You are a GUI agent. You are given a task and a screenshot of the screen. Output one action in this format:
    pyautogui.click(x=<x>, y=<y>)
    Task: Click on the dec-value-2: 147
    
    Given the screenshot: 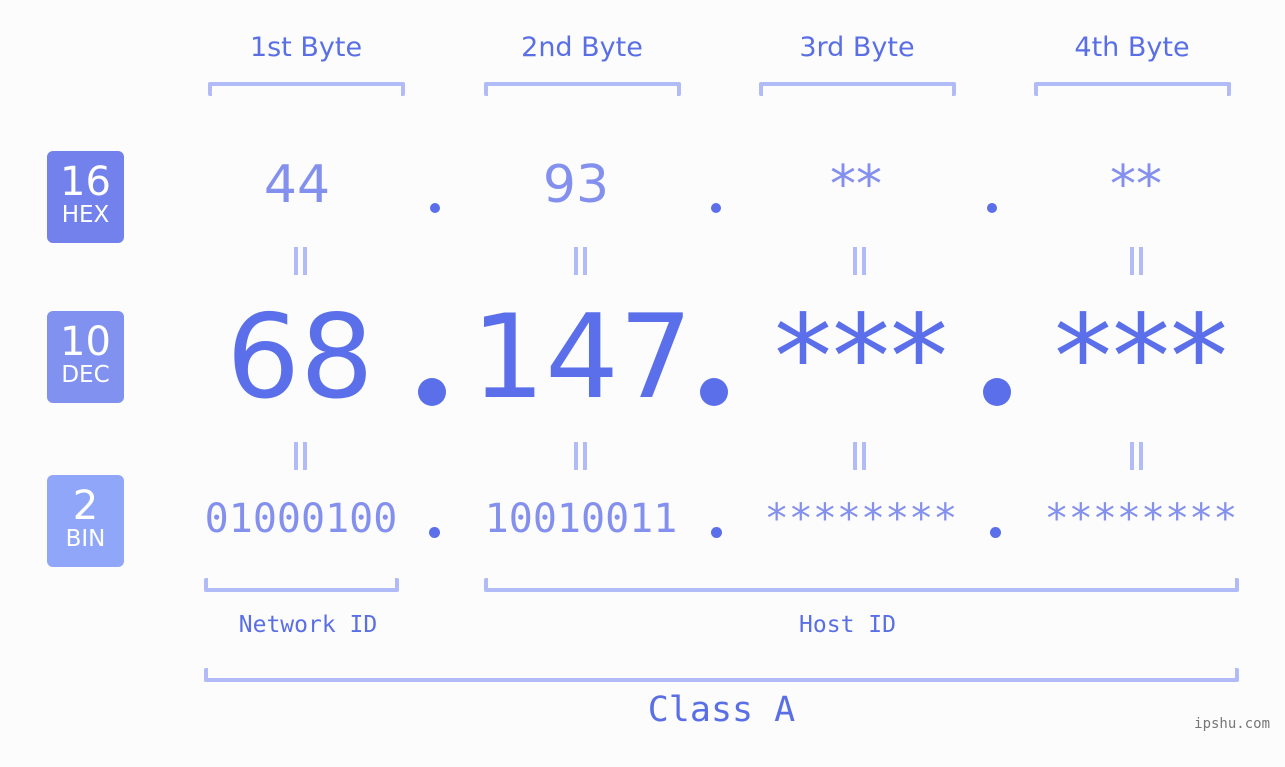 What is the action you would take?
    pyautogui.click(x=582, y=357)
    